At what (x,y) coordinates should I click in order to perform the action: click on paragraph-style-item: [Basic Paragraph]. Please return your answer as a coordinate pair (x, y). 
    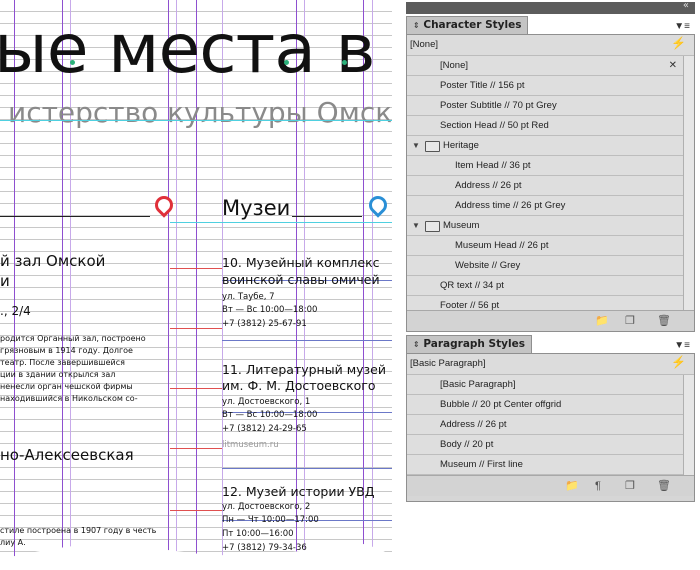
    Looking at the image, I should click on (545, 385).